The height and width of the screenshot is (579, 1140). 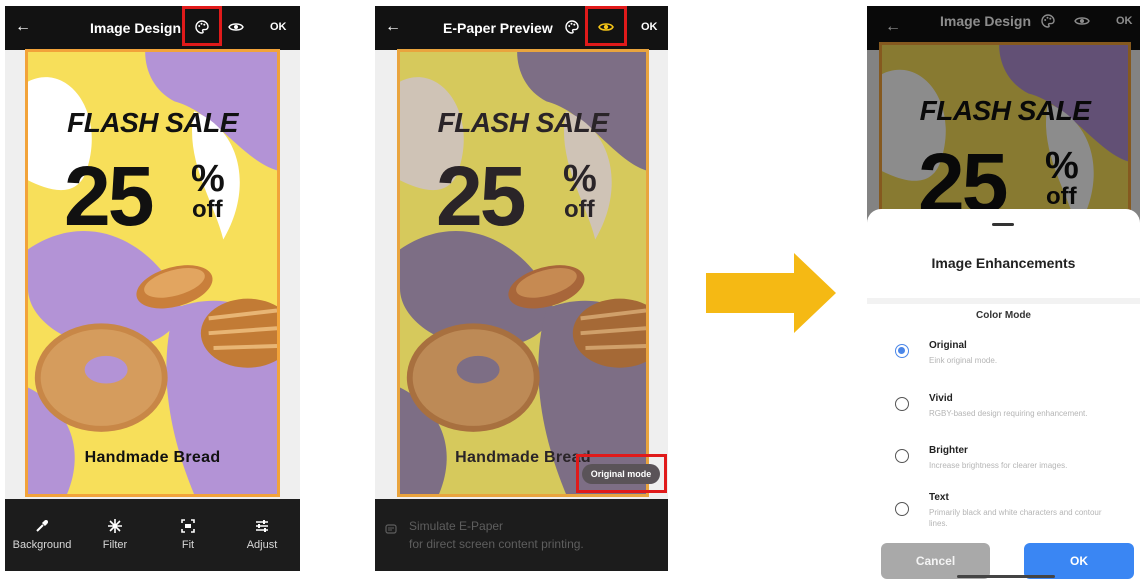 What do you see at coordinates (262, 545) in the screenshot?
I see `tool-label: Adjust` at bounding box center [262, 545].